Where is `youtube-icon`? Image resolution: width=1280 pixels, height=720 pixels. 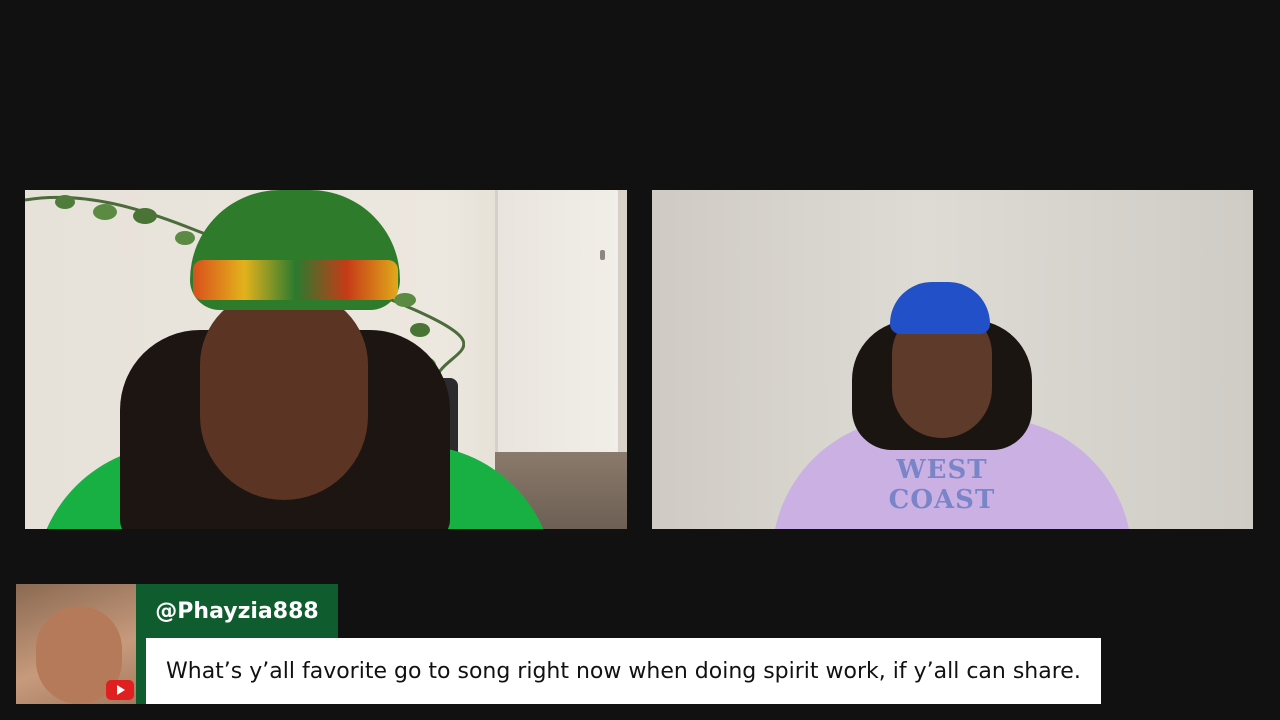
youtube-icon is located at coordinates (120, 690).